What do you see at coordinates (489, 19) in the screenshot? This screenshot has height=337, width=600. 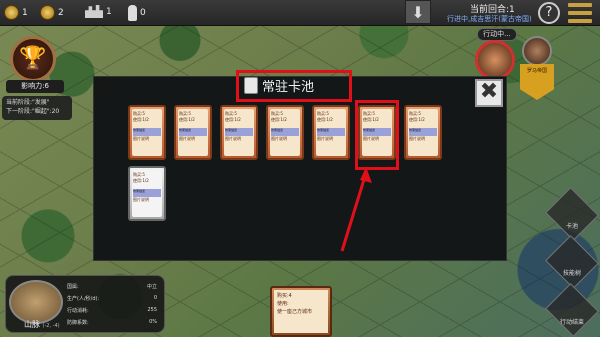 I see `acting-faction: 行进中,成吉思汗(蒙古帝国)` at bounding box center [489, 19].